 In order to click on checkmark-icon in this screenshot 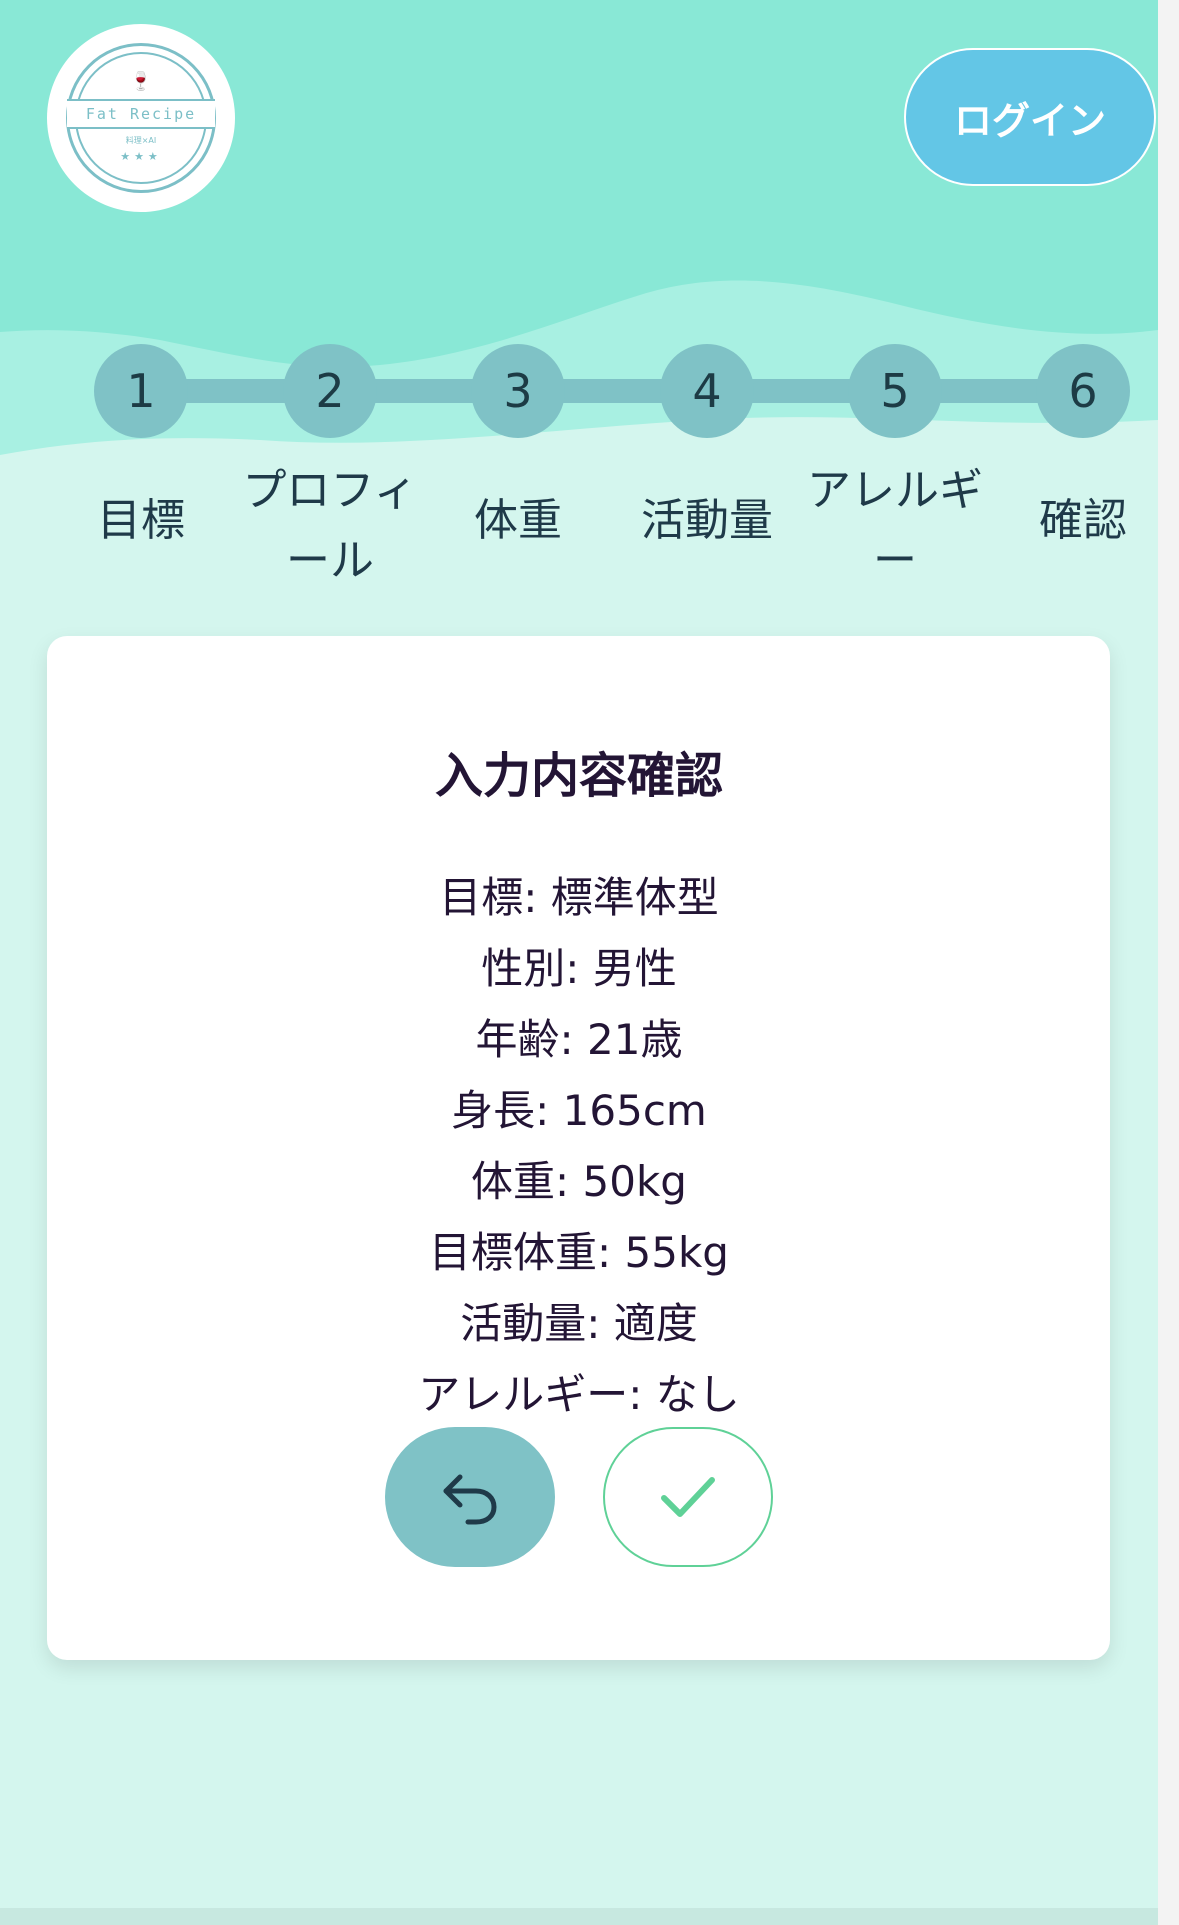, I will do `click(688, 1497)`.